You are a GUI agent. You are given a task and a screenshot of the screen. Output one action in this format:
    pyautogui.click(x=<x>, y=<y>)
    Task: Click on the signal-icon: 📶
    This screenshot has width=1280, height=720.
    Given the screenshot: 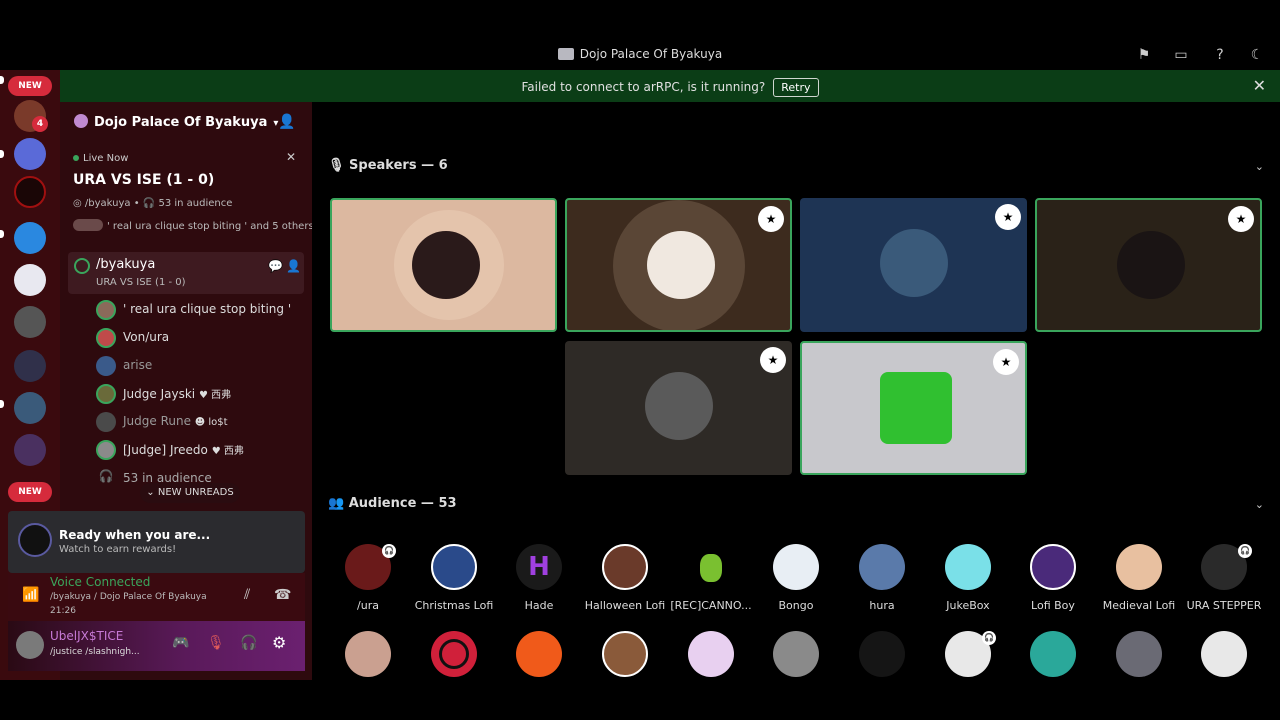 What is the action you would take?
    pyautogui.click(x=30, y=595)
    